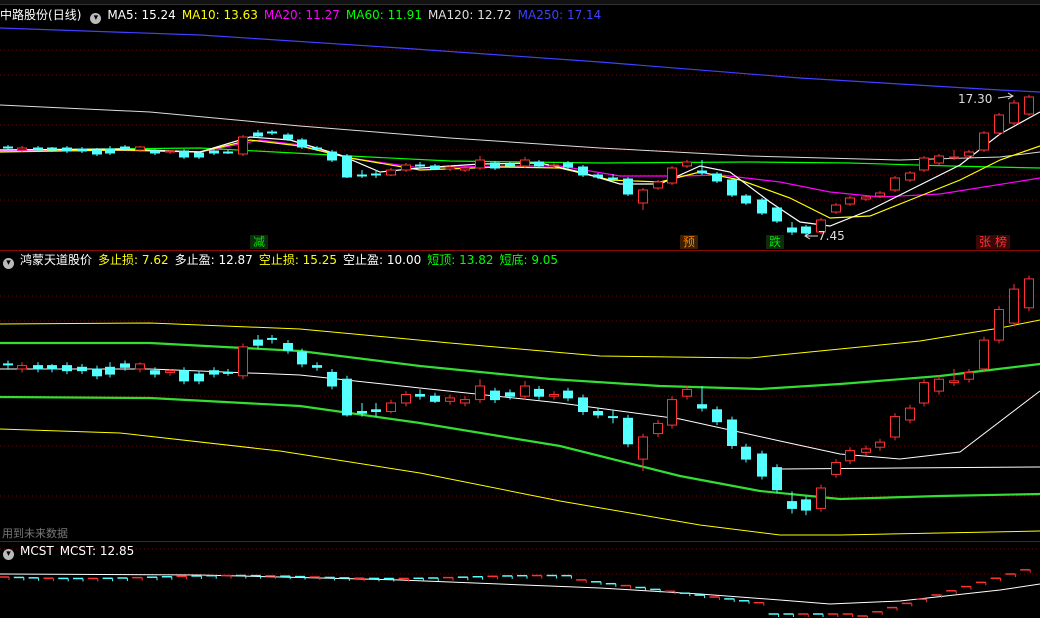  What do you see at coordinates (8, 554) in the screenshot?
I see `mcst-panel-menu-icon: ▾` at bounding box center [8, 554].